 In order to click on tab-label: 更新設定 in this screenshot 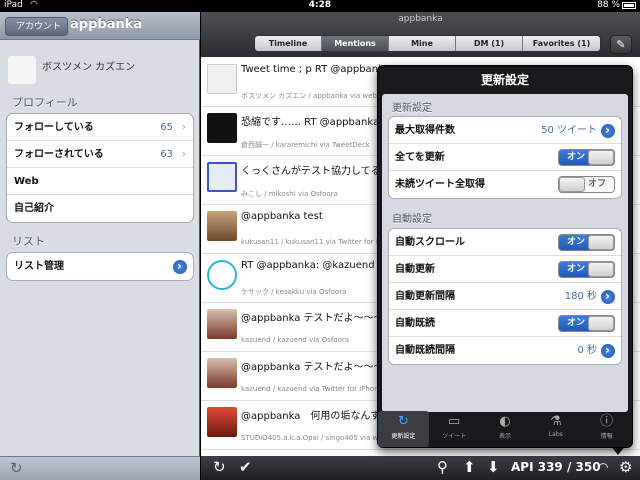, I will do `click(403, 436)`.